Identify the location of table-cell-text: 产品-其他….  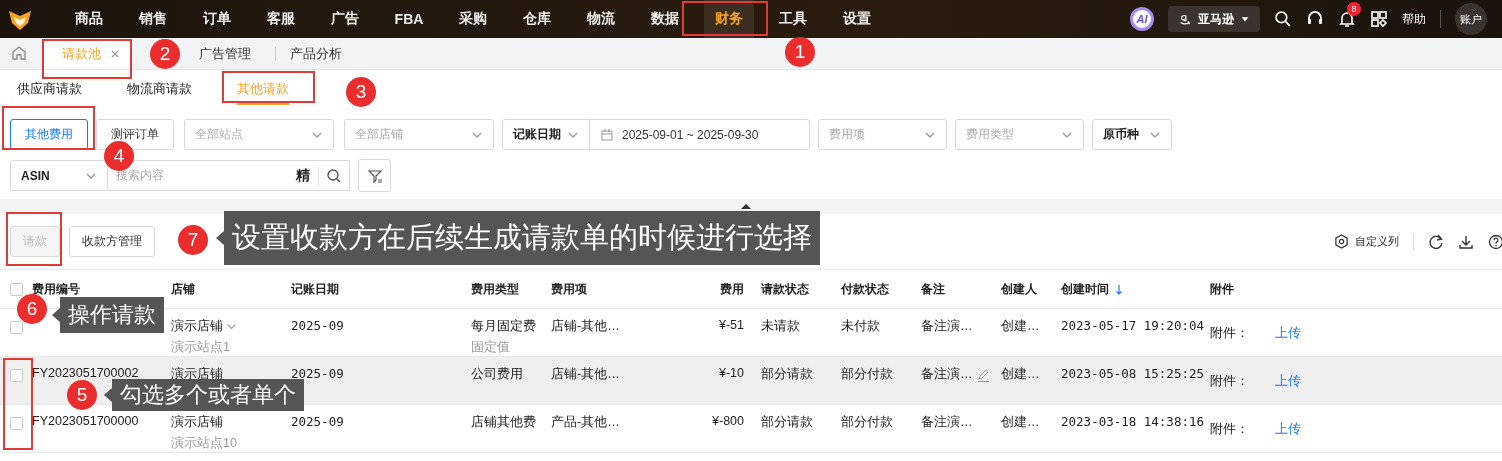
(586, 422).